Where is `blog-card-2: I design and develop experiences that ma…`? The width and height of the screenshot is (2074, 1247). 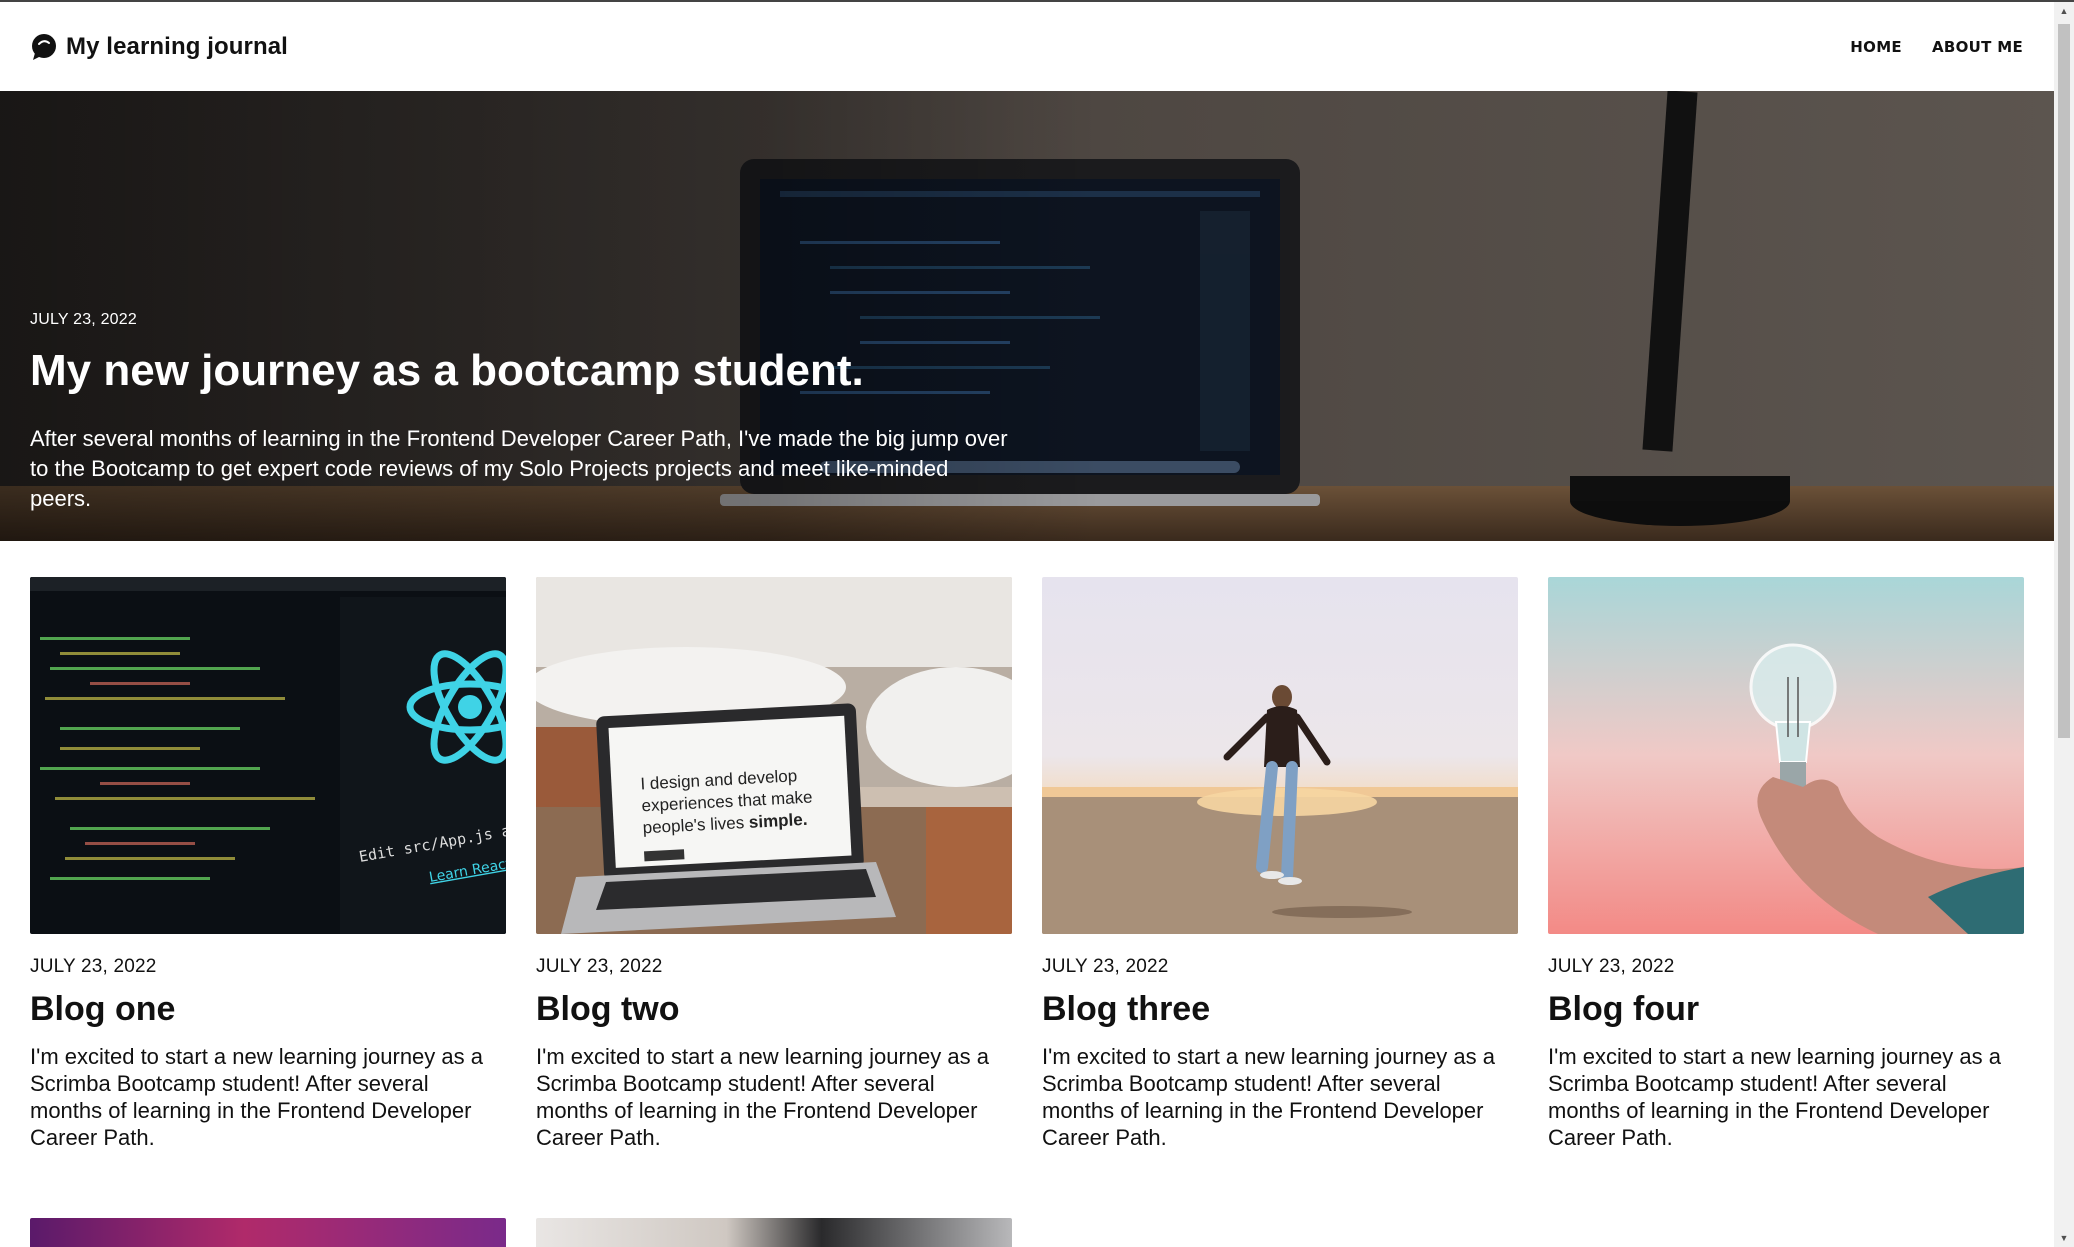 blog-card-2: I design and develop experiences that ma… is located at coordinates (774, 864).